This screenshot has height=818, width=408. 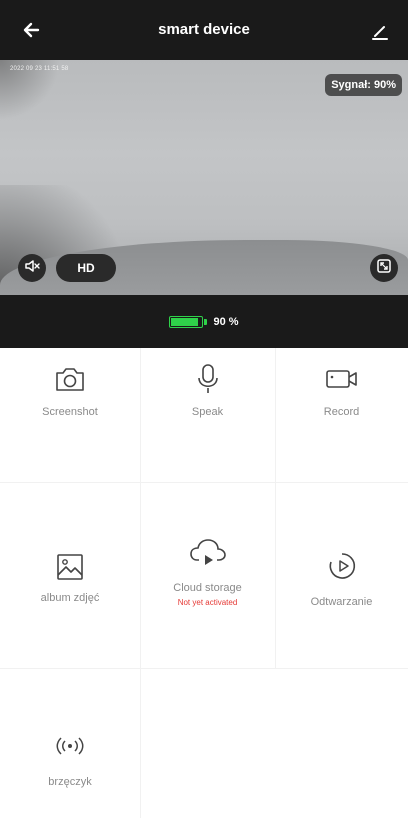 I want to click on battery-tip, so click(x=206, y=321).